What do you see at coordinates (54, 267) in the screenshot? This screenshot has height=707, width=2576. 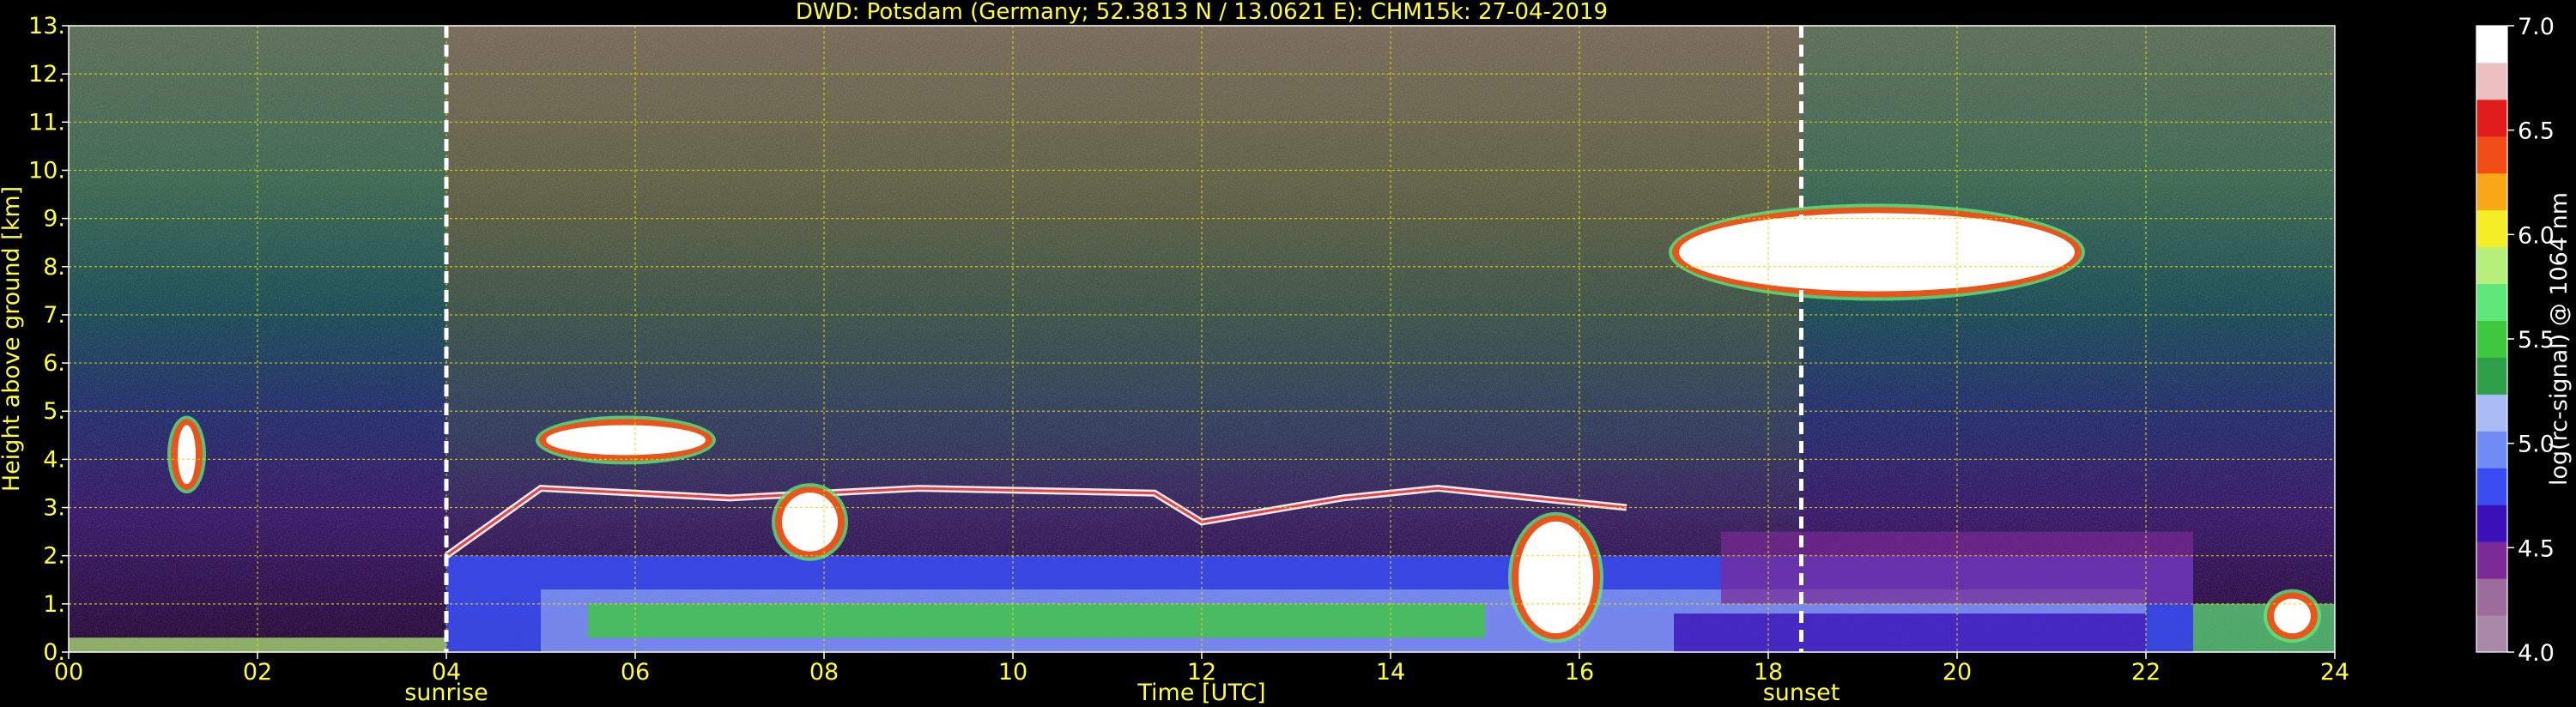 I see `y-tick-label: 8.` at bounding box center [54, 267].